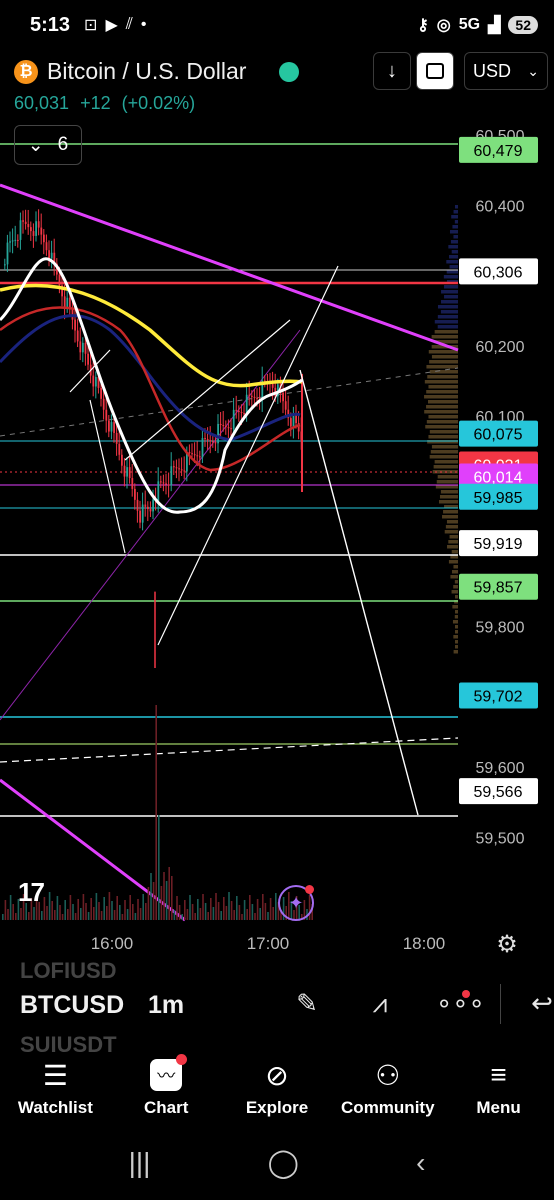  Describe the element at coordinates (296, 903) in the screenshot. I see `ai-assistant-button: ✦` at that location.